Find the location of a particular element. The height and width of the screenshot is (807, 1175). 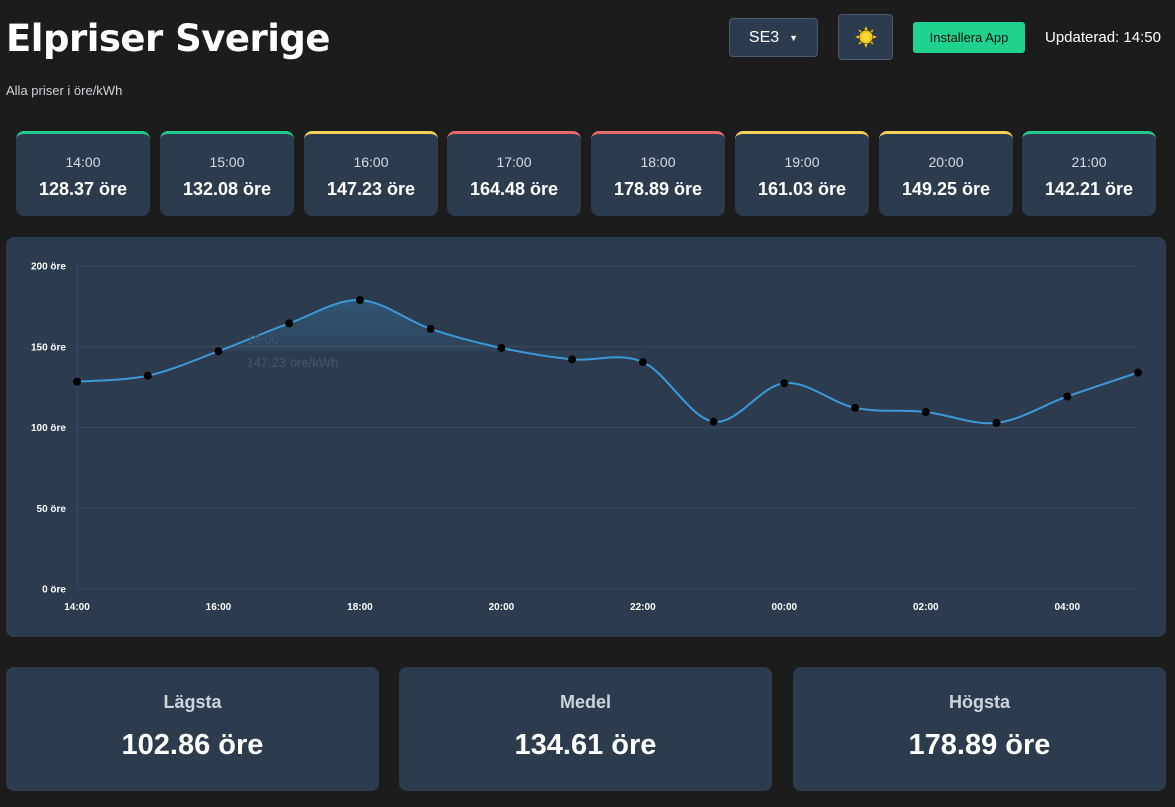

hour-price: 161.03 öre is located at coordinates (802, 189).